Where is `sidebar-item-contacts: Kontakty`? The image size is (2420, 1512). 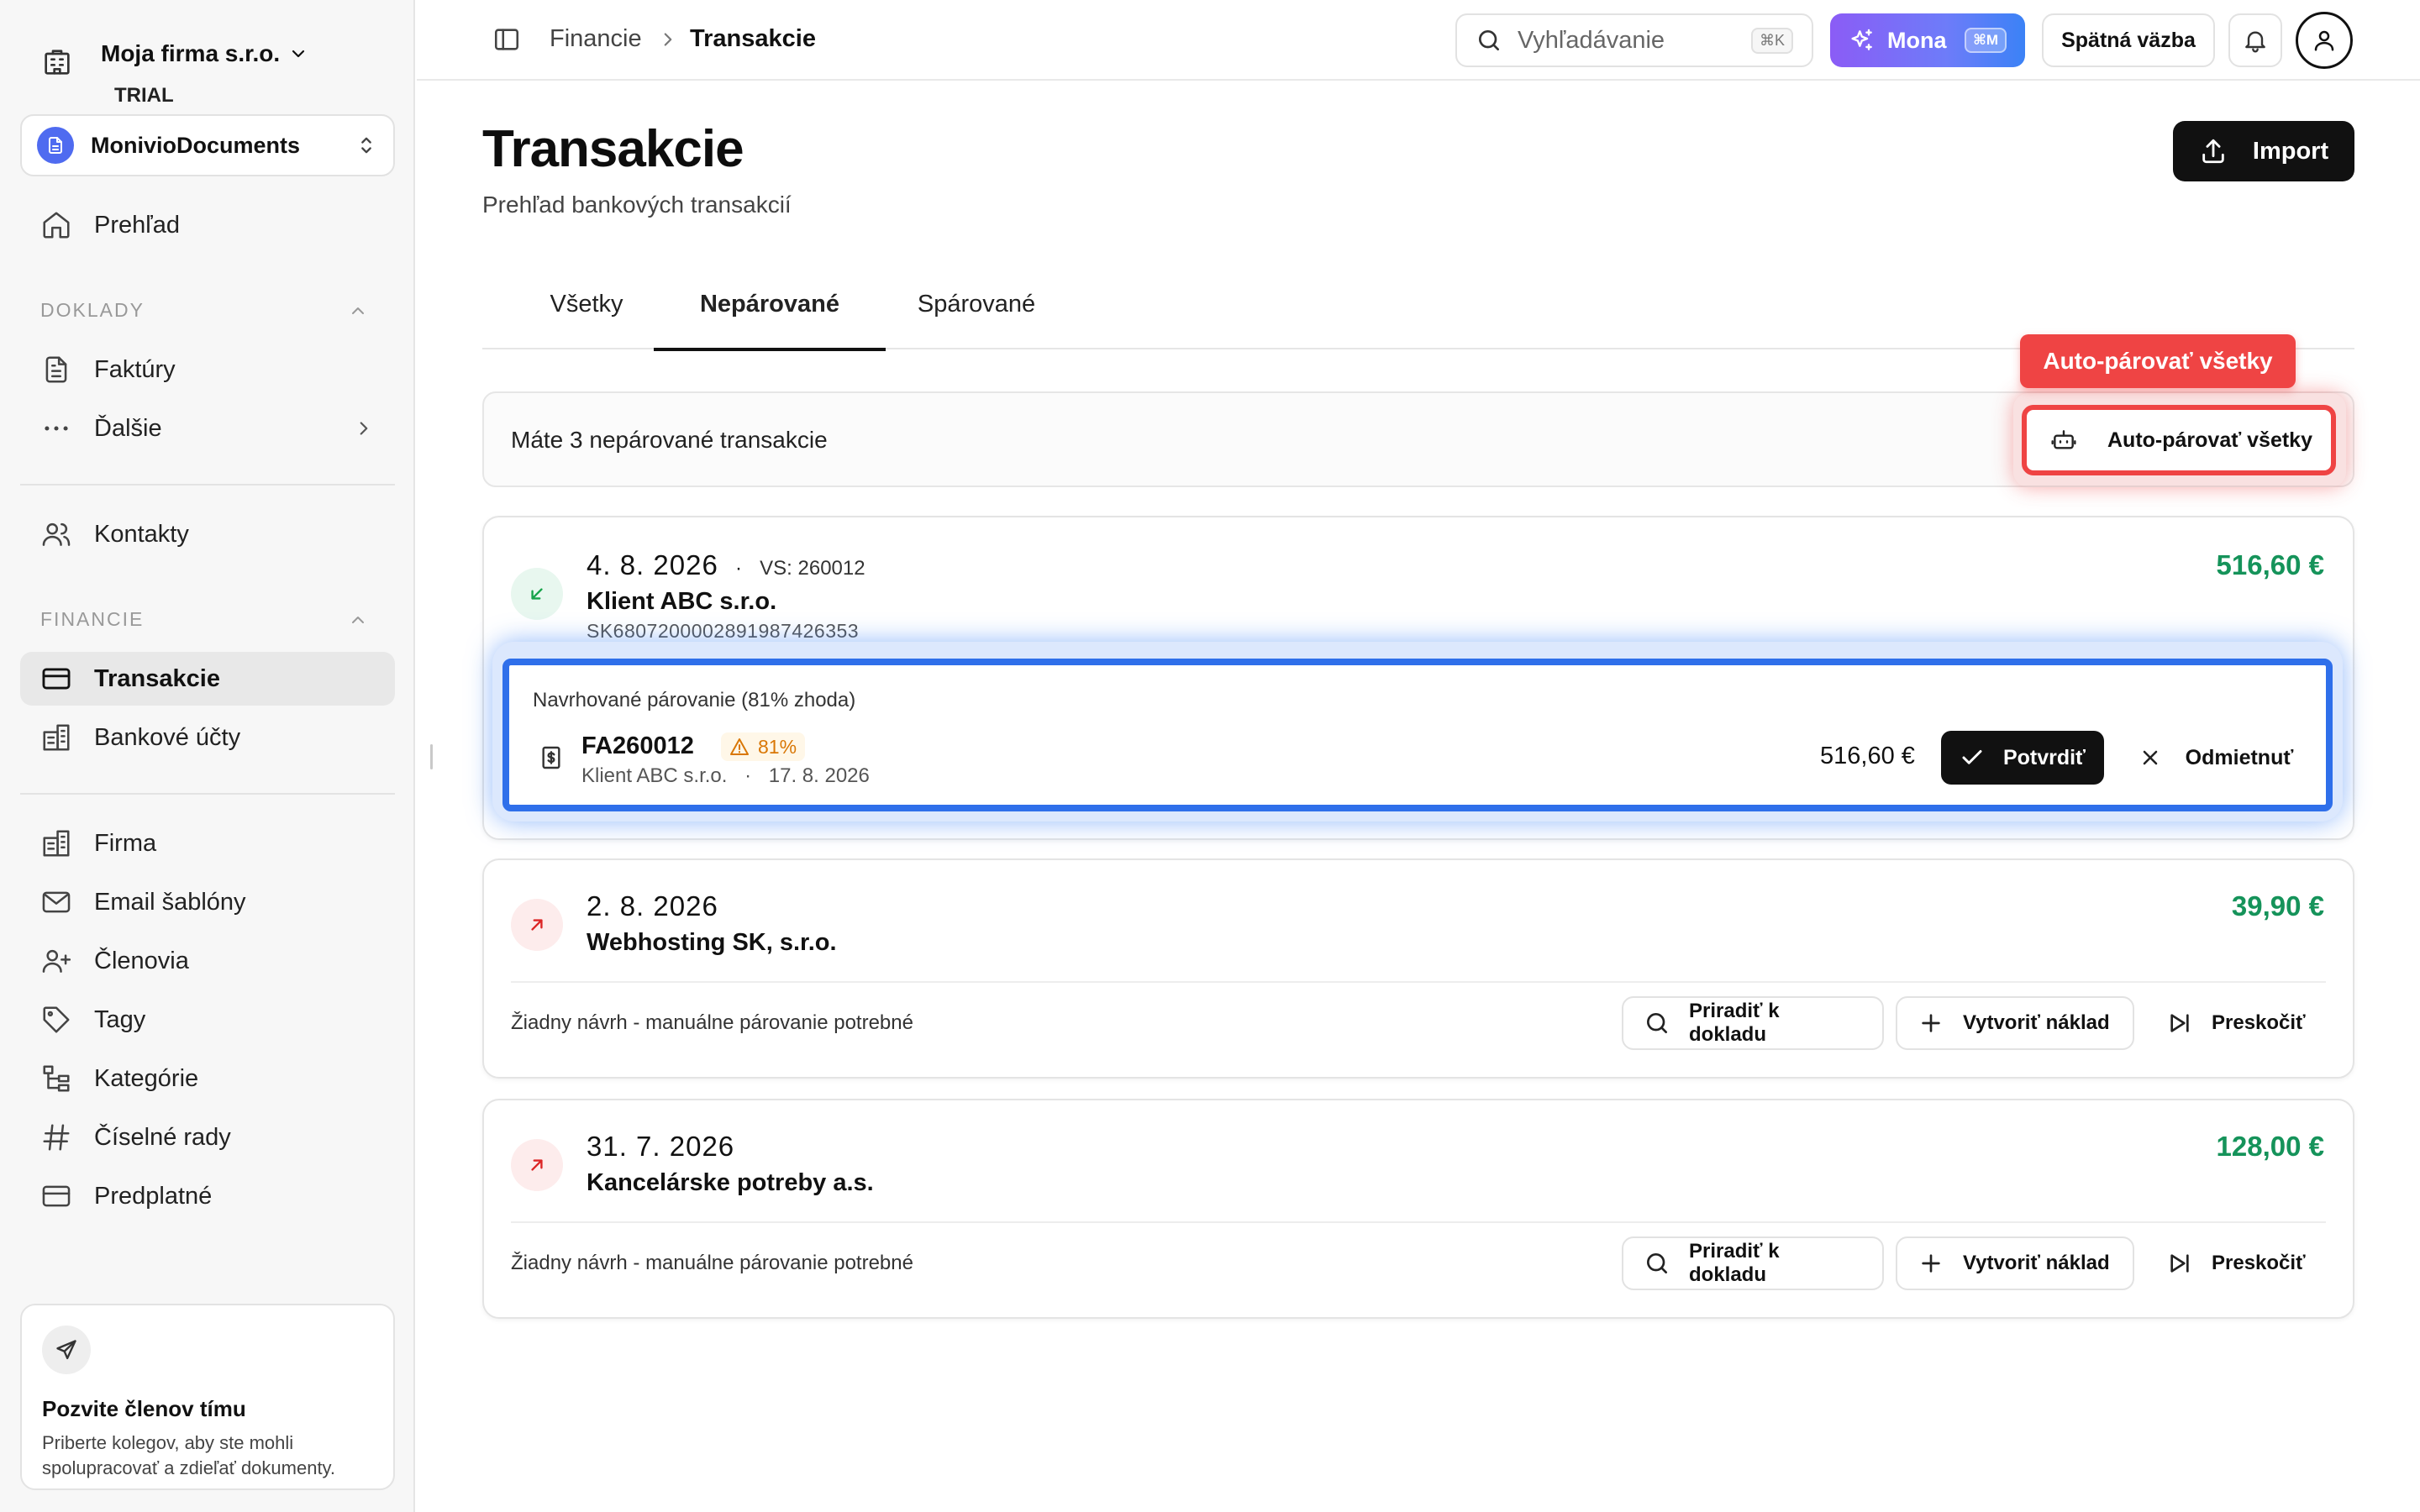
sidebar-item-contacts: Kontakty is located at coordinates (207, 534).